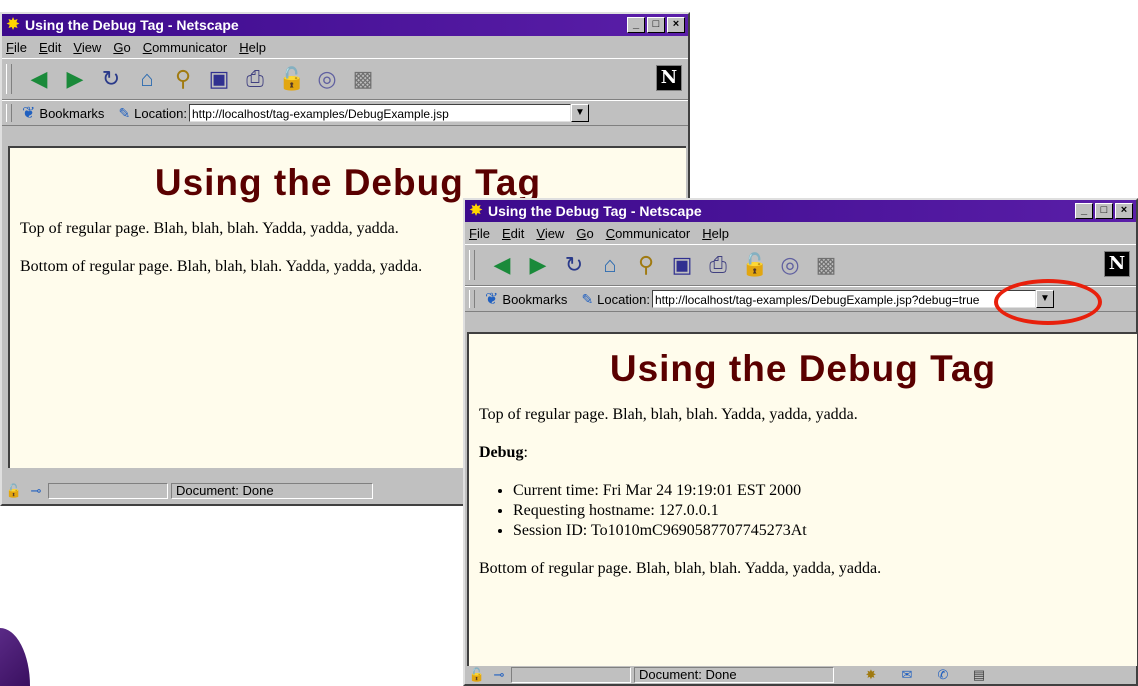  What do you see at coordinates (943, 675) in the screenshot?
I see `discussion-icon: ✆` at bounding box center [943, 675].